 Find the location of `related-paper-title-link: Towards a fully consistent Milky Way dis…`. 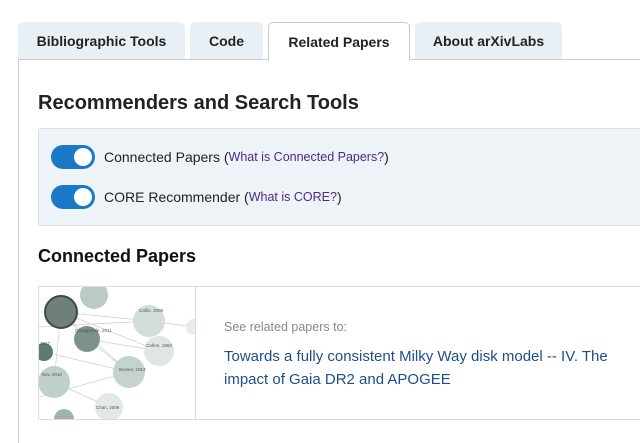

related-paper-title-link: Towards a fully consistent Milky Way dis… is located at coordinates (431, 368).